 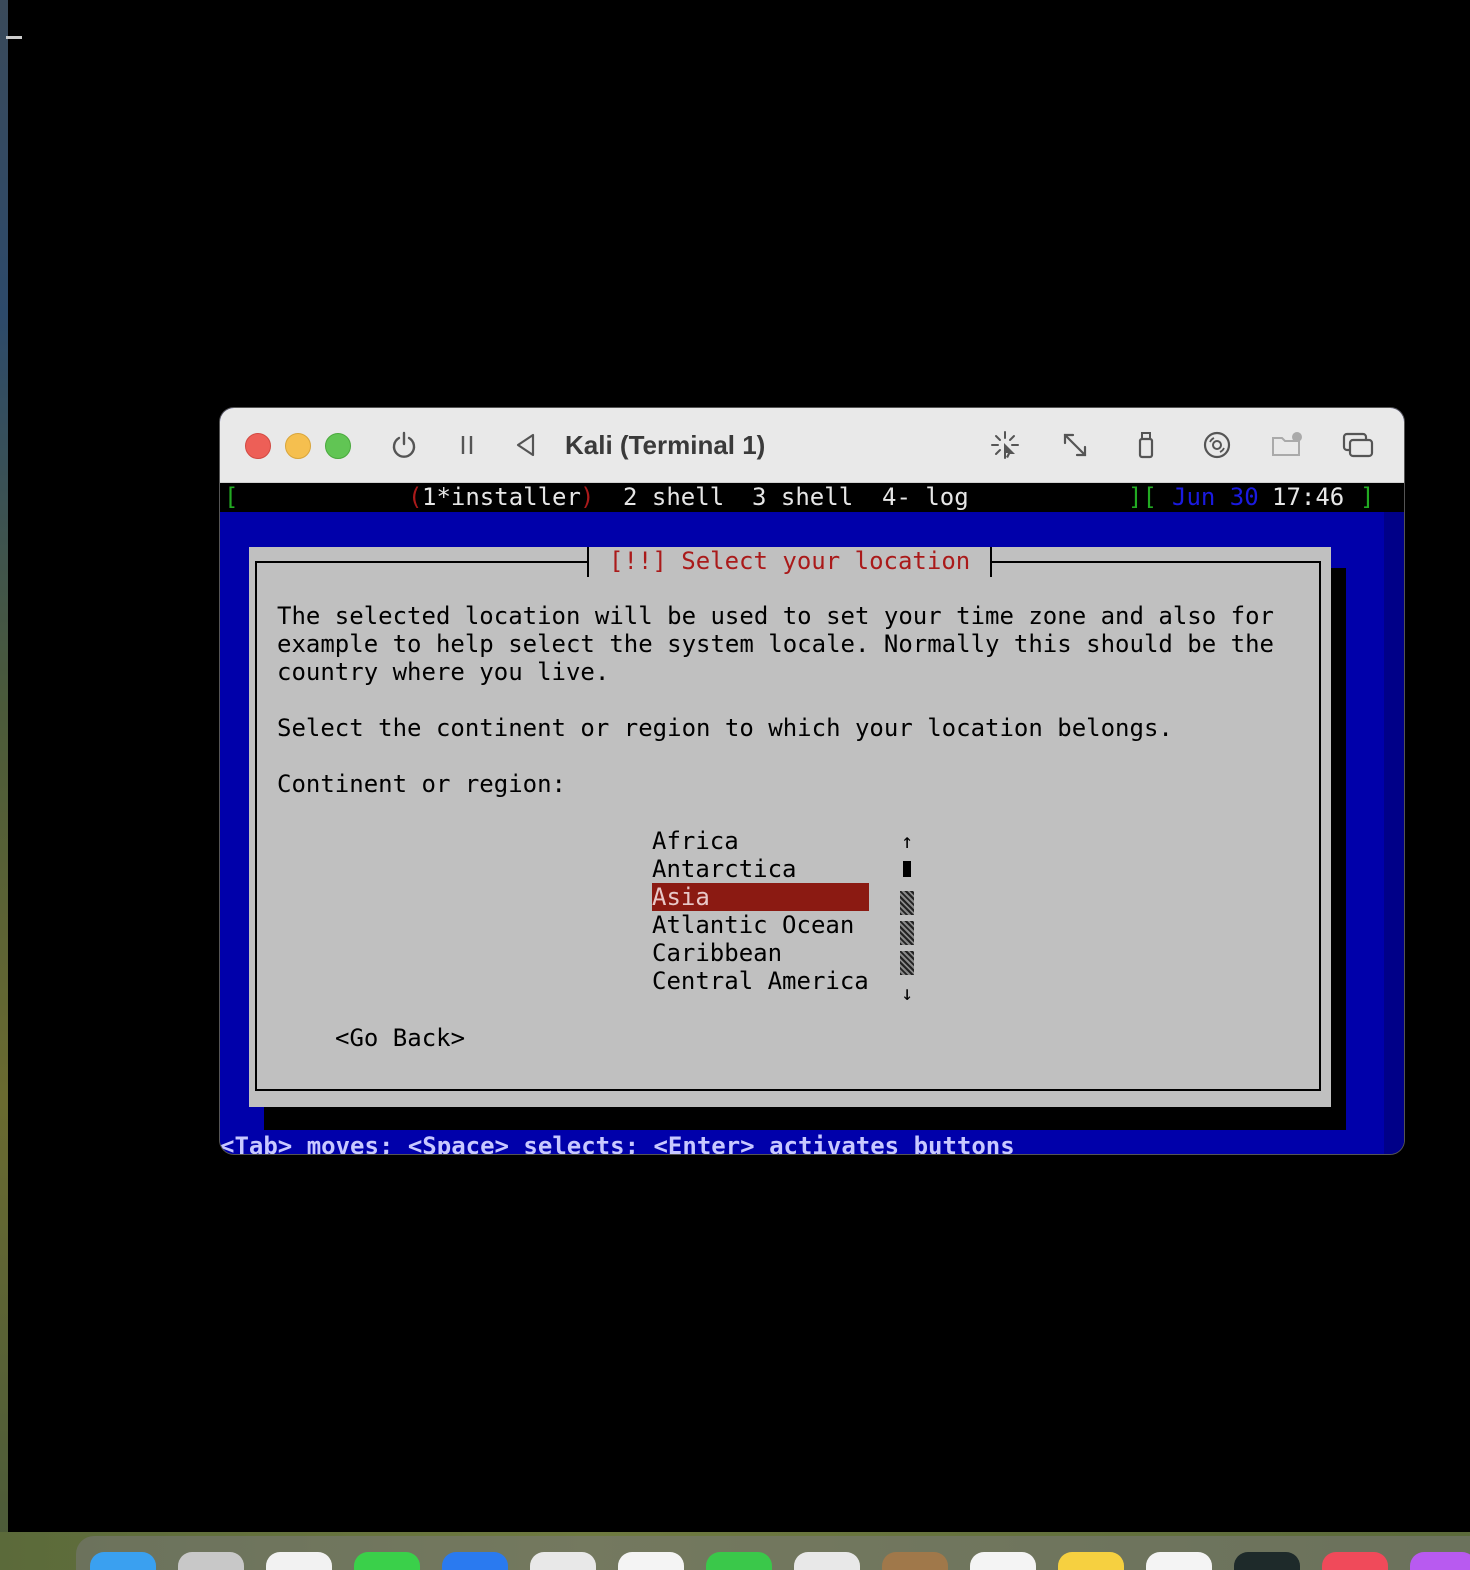 What do you see at coordinates (258, 446) in the screenshot?
I see `close-window-button` at bounding box center [258, 446].